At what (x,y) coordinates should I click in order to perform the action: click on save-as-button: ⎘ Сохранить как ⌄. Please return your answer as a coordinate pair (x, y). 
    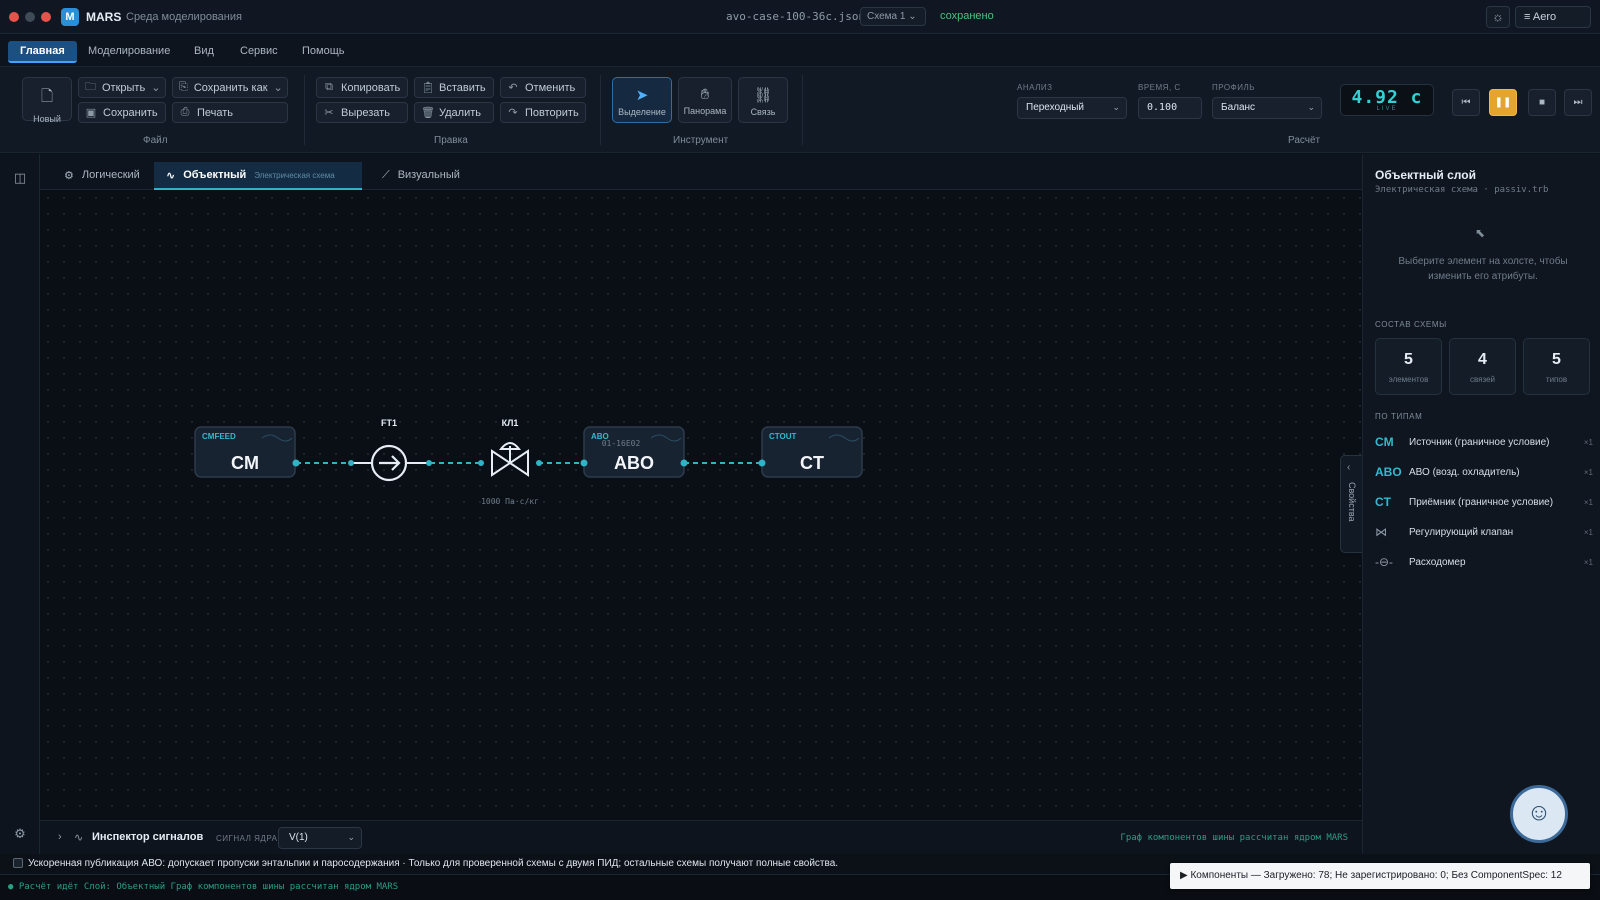
    Looking at the image, I should click on (230, 87).